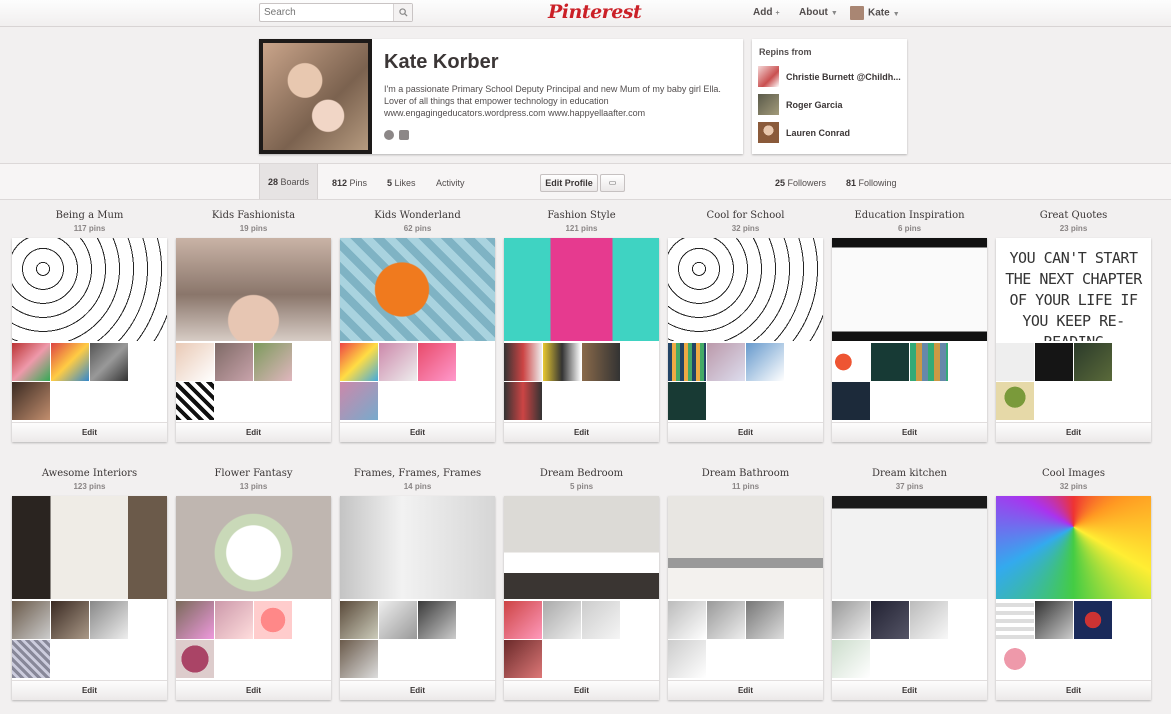  What do you see at coordinates (581, 217) in the screenshot?
I see `board-title: Fashion Style` at bounding box center [581, 217].